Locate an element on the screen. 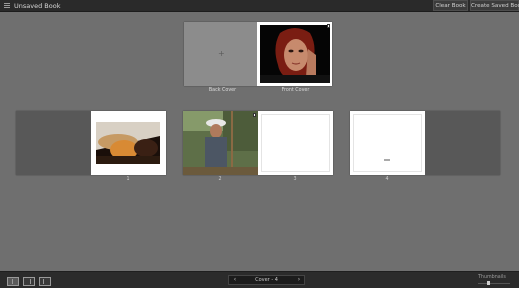  page-navigator: ‹ Cover - 4 › is located at coordinates (266, 280).